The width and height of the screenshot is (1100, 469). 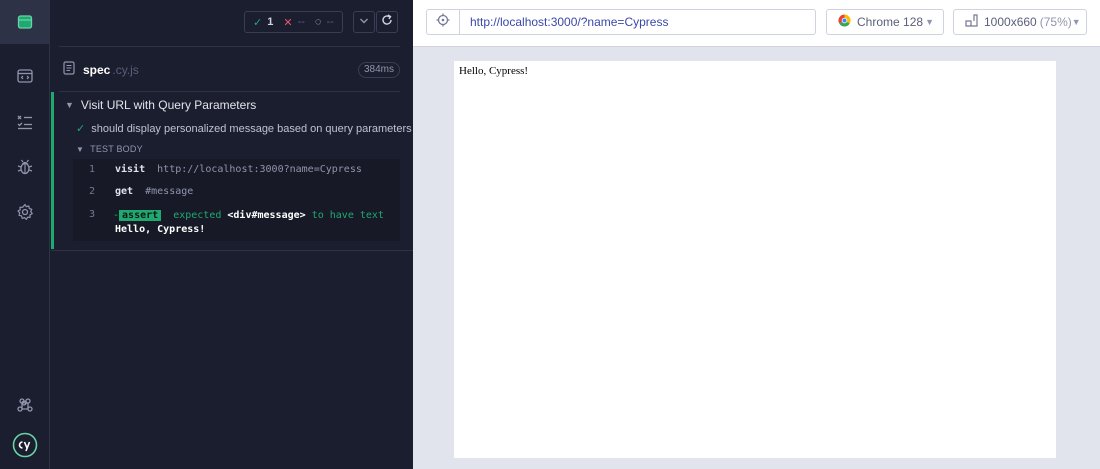 What do you see at coordinates (125, 70) in the screenshot?
I see `spec-extension: .cy.js` at bounding box center [125, 70].